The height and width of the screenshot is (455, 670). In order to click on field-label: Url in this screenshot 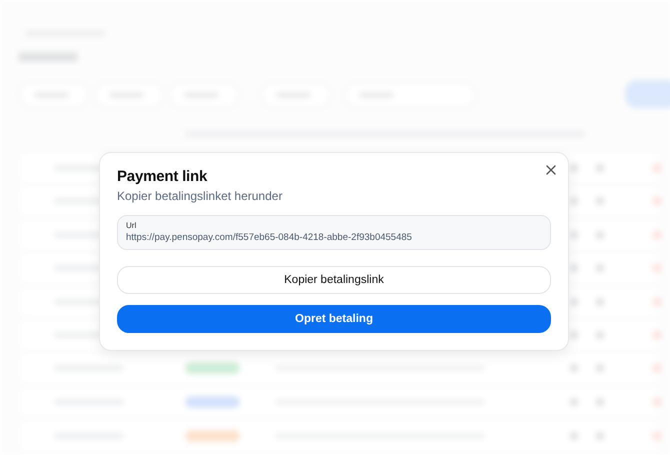, I will do `click(132, 226)`.